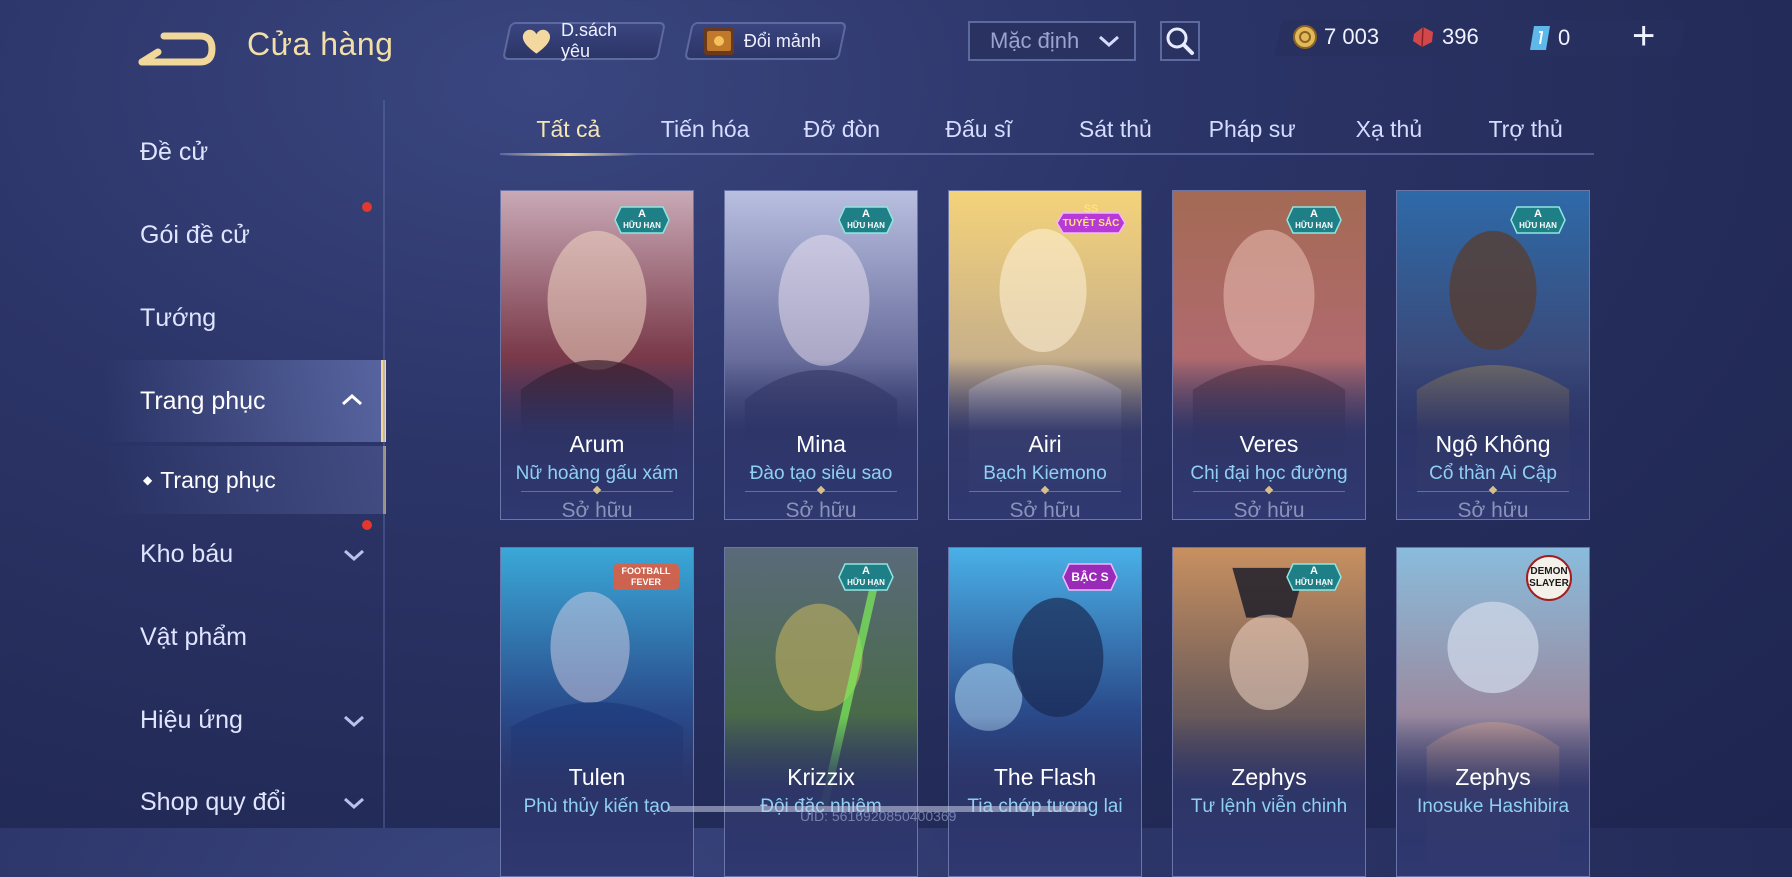  I want to click on add-currency-button: +, so click(1643, 36).